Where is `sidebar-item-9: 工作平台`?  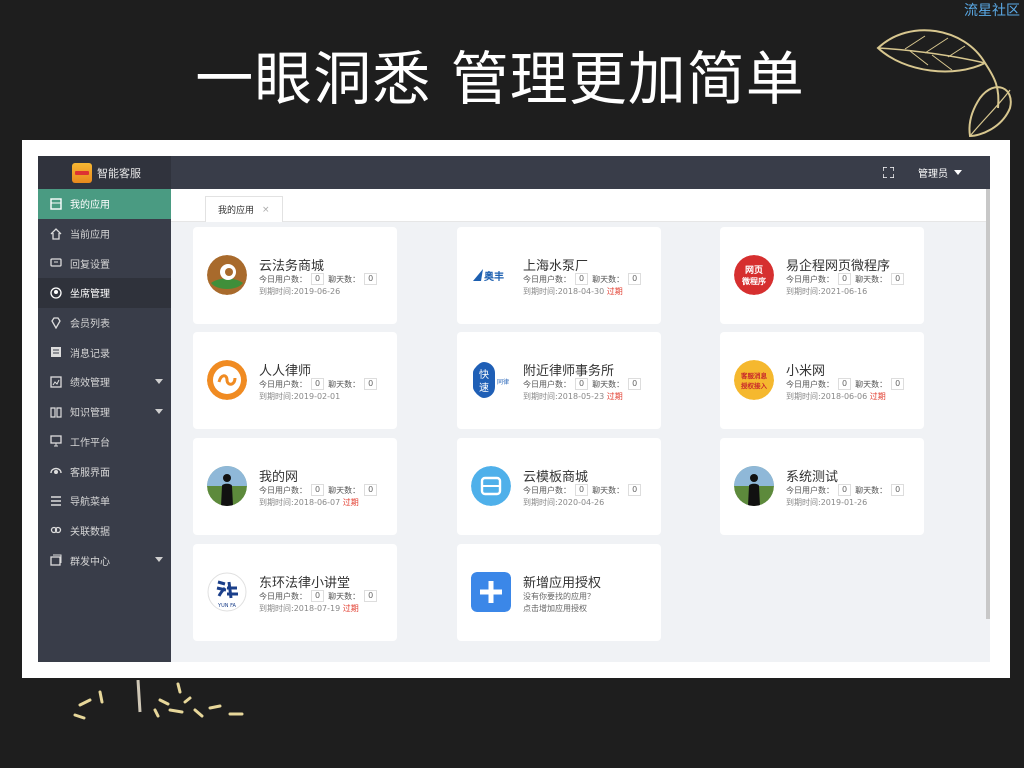 sidebar-item-9: 工作平台 is located at coordinates (104, 442).